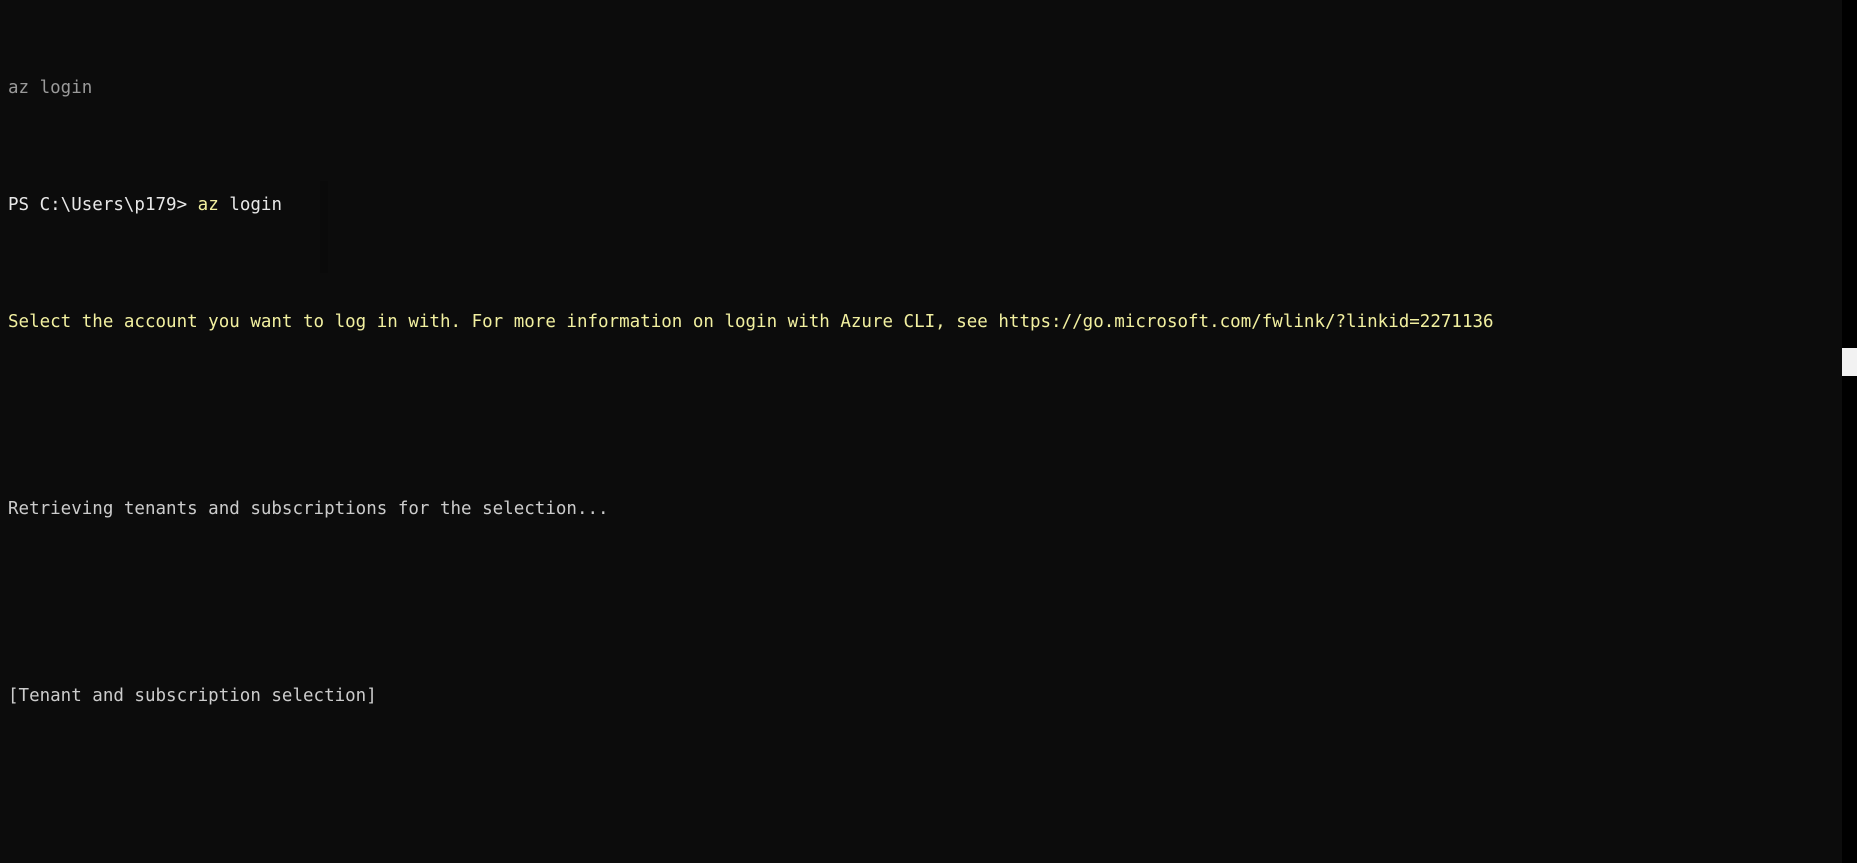 This screenshot has width=1857, height=863. I want to click on partial-top-line-text: az login, so click(50, 87).